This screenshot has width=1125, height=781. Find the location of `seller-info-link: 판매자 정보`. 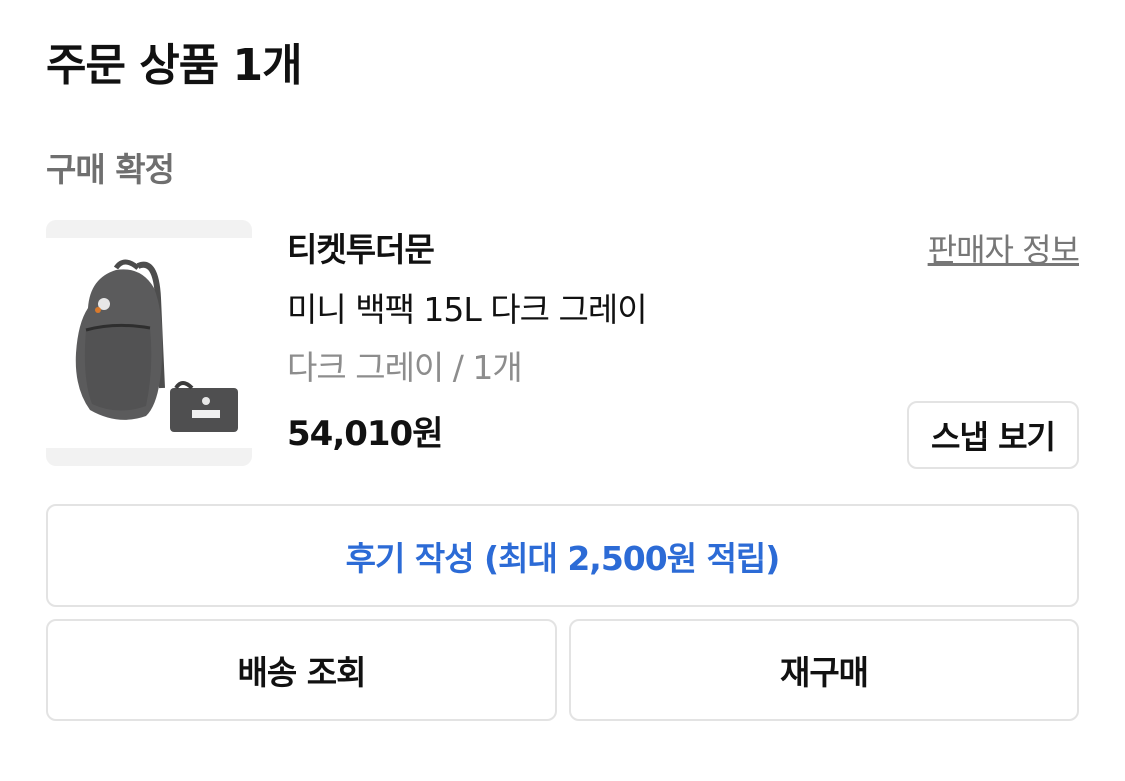

seller-info-link: 판매자 정보 is located at coordinates (1004, 250).